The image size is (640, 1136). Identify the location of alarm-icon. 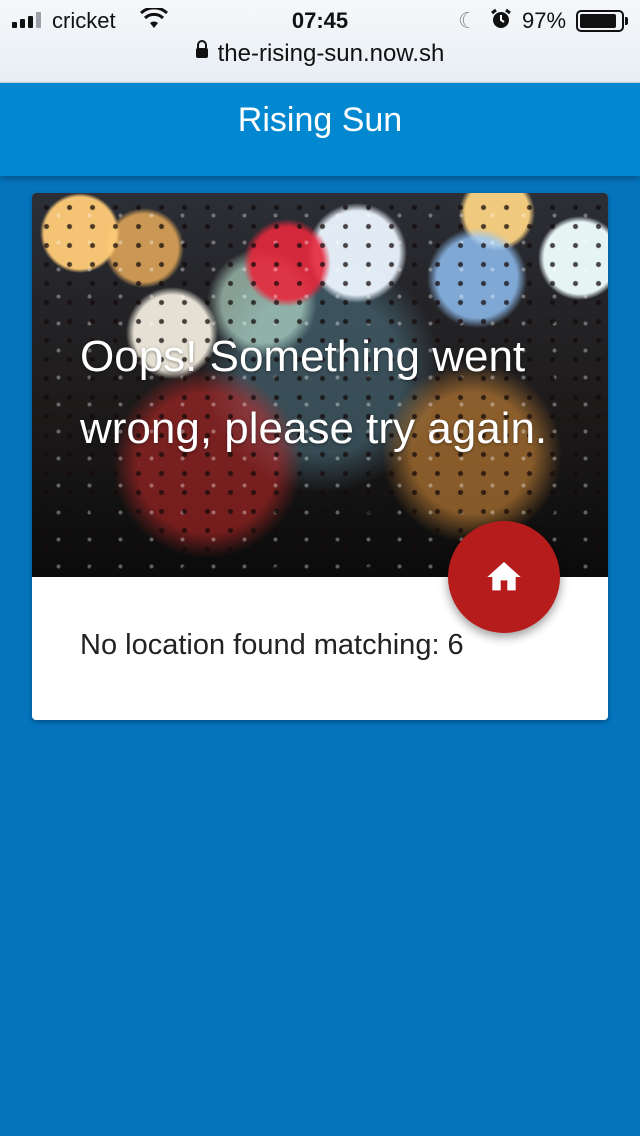
(501, 22).